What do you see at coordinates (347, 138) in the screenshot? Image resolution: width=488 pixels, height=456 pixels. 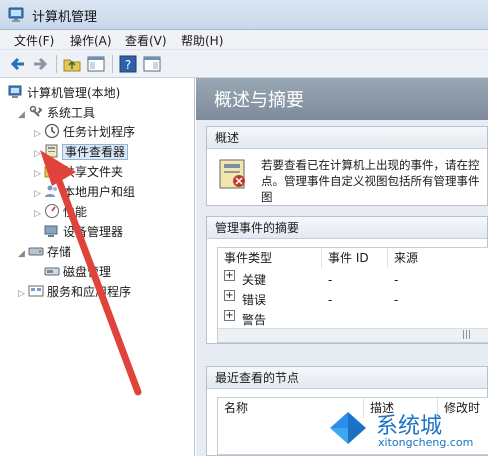 I see `overview-title: 概述` at bounding box center [347, 138].